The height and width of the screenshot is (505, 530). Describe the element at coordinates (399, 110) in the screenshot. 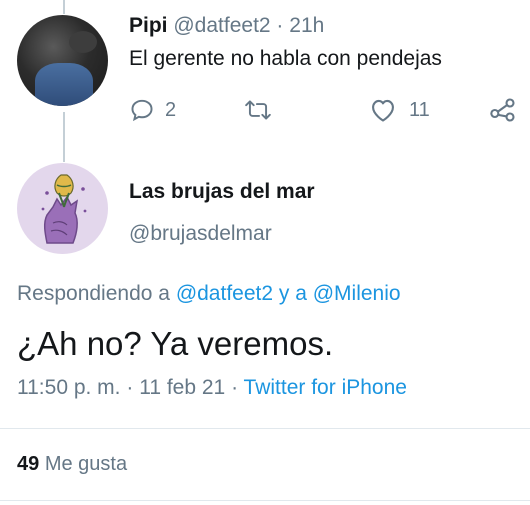

I see `like-button: 11` at that location.